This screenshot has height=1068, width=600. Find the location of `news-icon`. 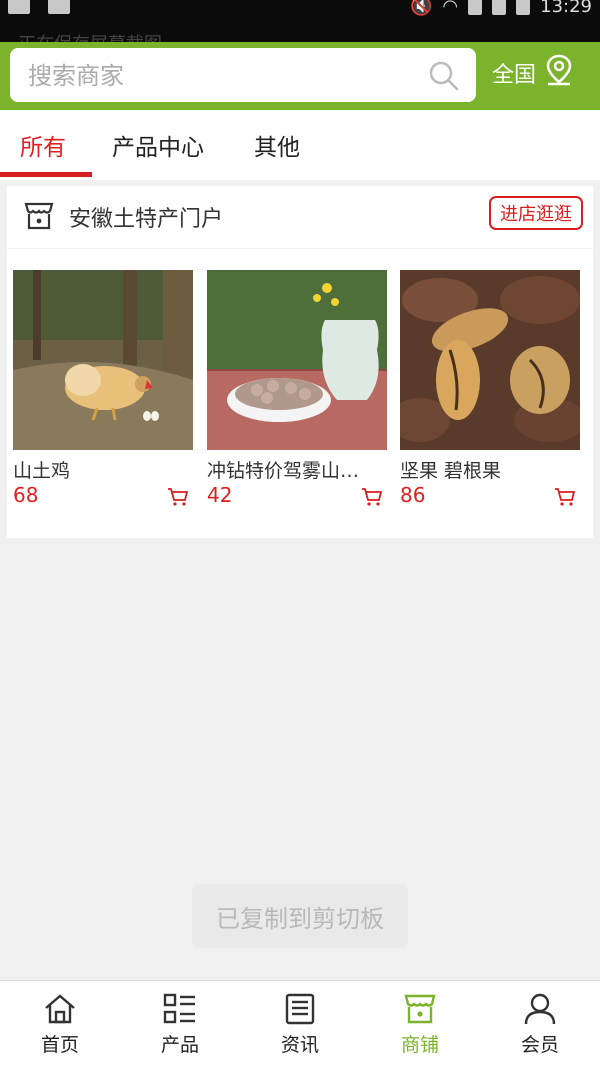

news-icon is located at coordinates (300, 1009).